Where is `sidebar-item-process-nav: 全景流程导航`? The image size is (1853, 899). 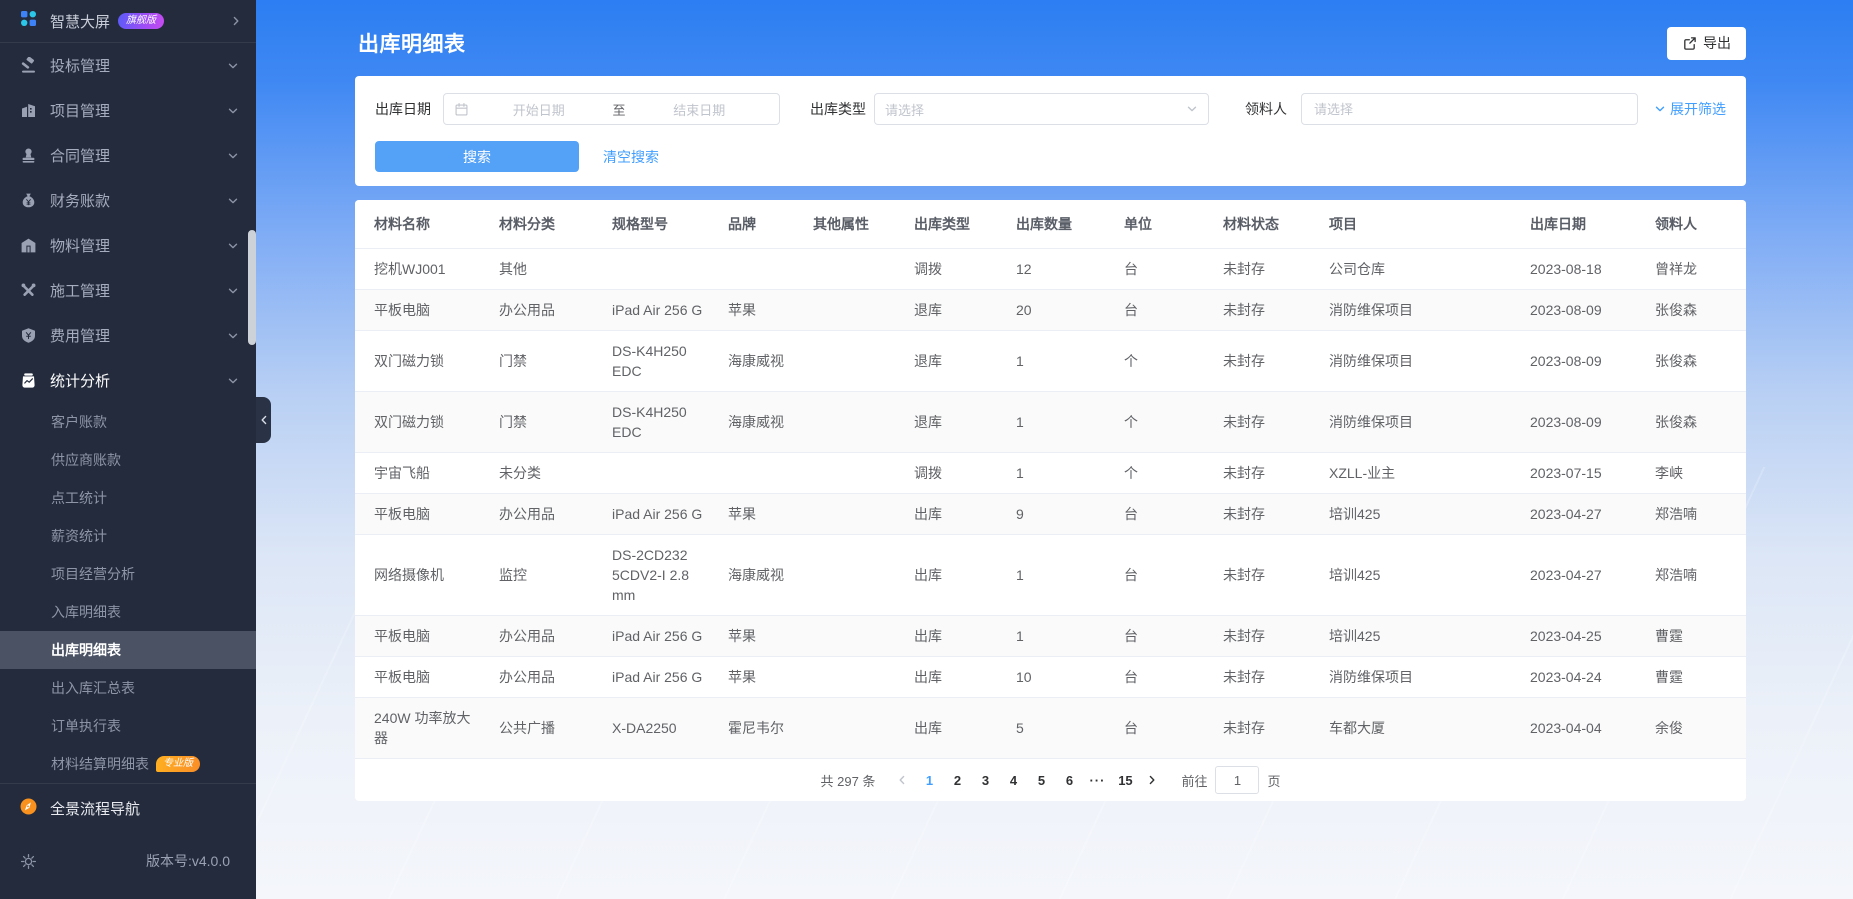 sidebar-item-process-nav: 全景流程导航 is located at coordinates (128, 808).